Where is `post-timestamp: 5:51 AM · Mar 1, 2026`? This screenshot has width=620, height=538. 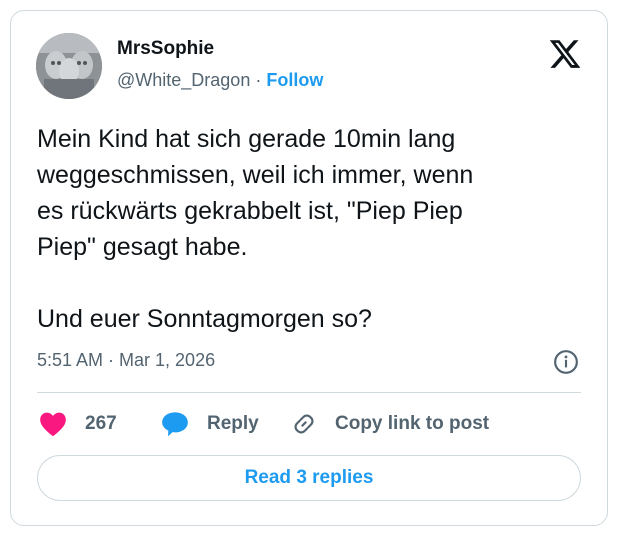 post-timestamp: 5:51 AM · Mar 1, 2026 is located at coordinates (126, 360).